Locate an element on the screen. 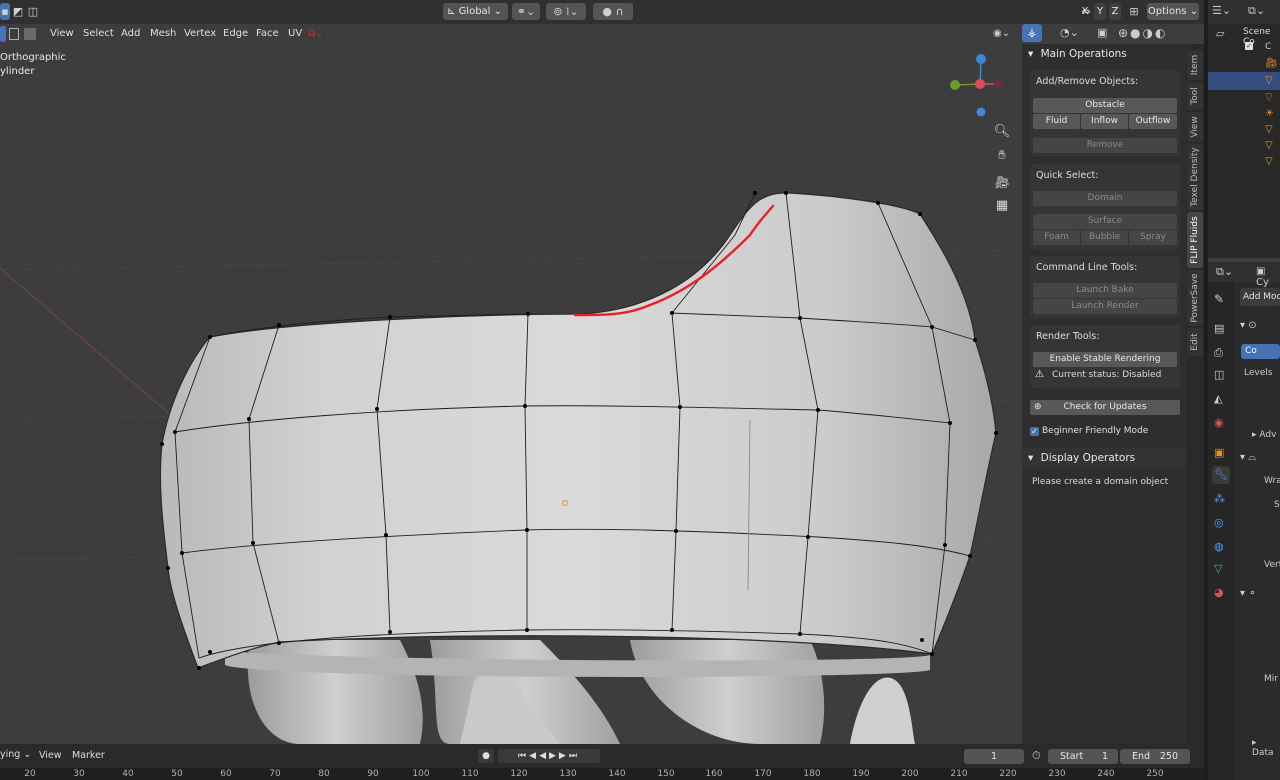 The width and height of the screenshot is (1280, 780). particles-icon: ⁂ is located at coordinates (1219, 498).